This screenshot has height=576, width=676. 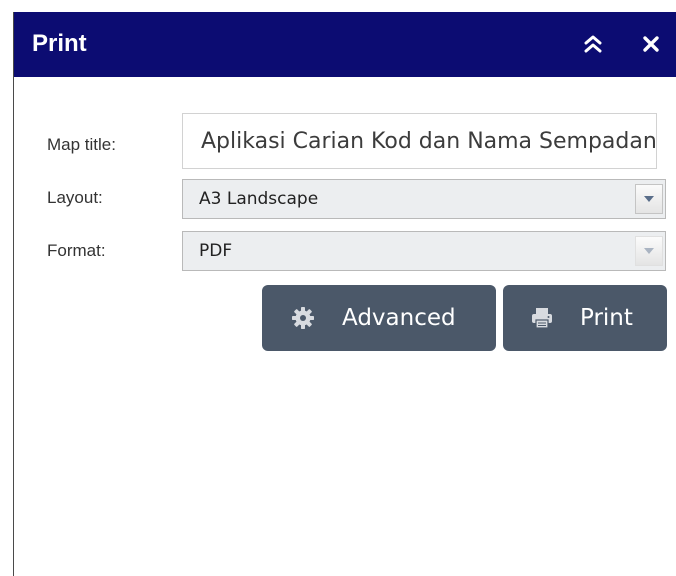 I want to click on double-chevron-up-icon, so click(x=593, y=44).